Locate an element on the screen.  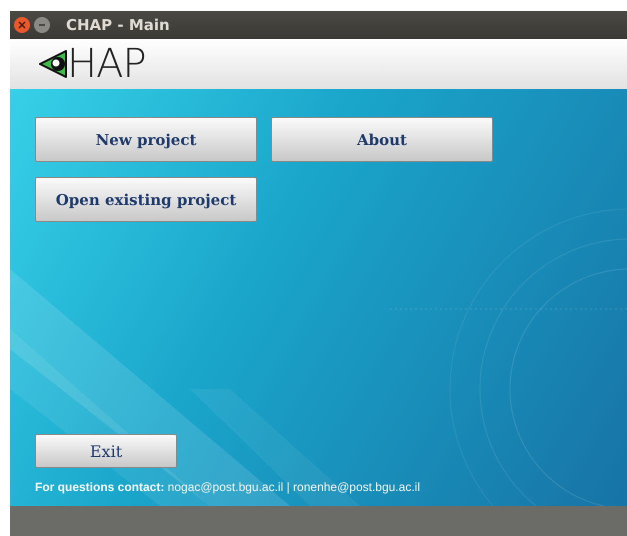
exit-button: Exit is located at coordinates (106, 451).